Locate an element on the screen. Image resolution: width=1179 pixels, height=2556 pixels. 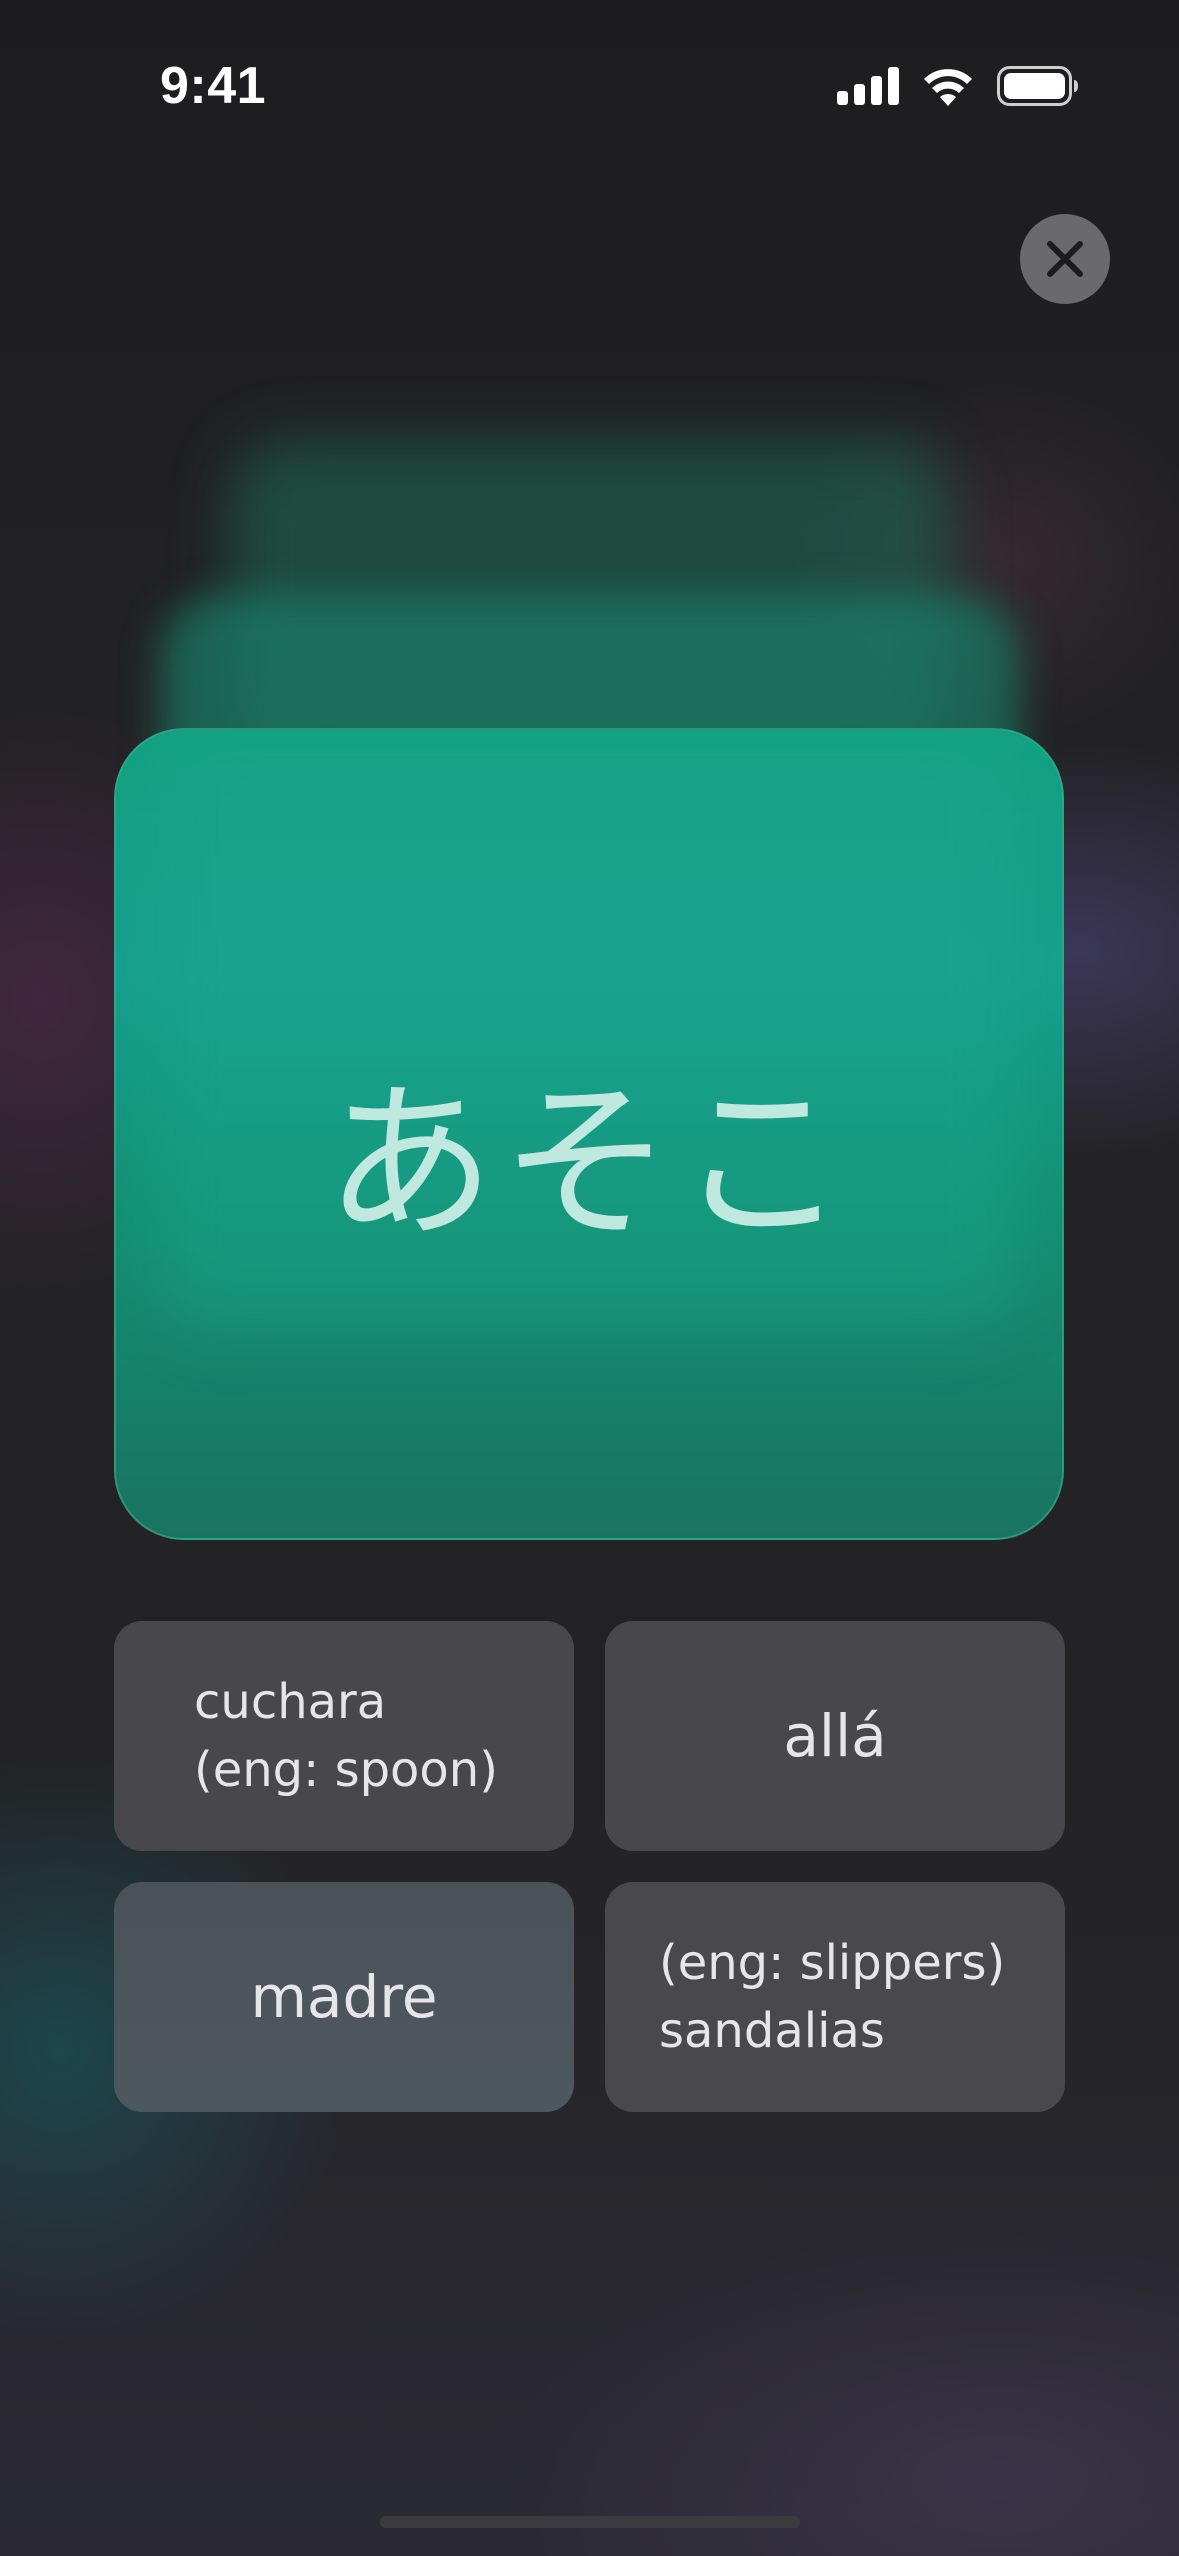
answer-option-label: madre is located at coordinates (344, 1997).